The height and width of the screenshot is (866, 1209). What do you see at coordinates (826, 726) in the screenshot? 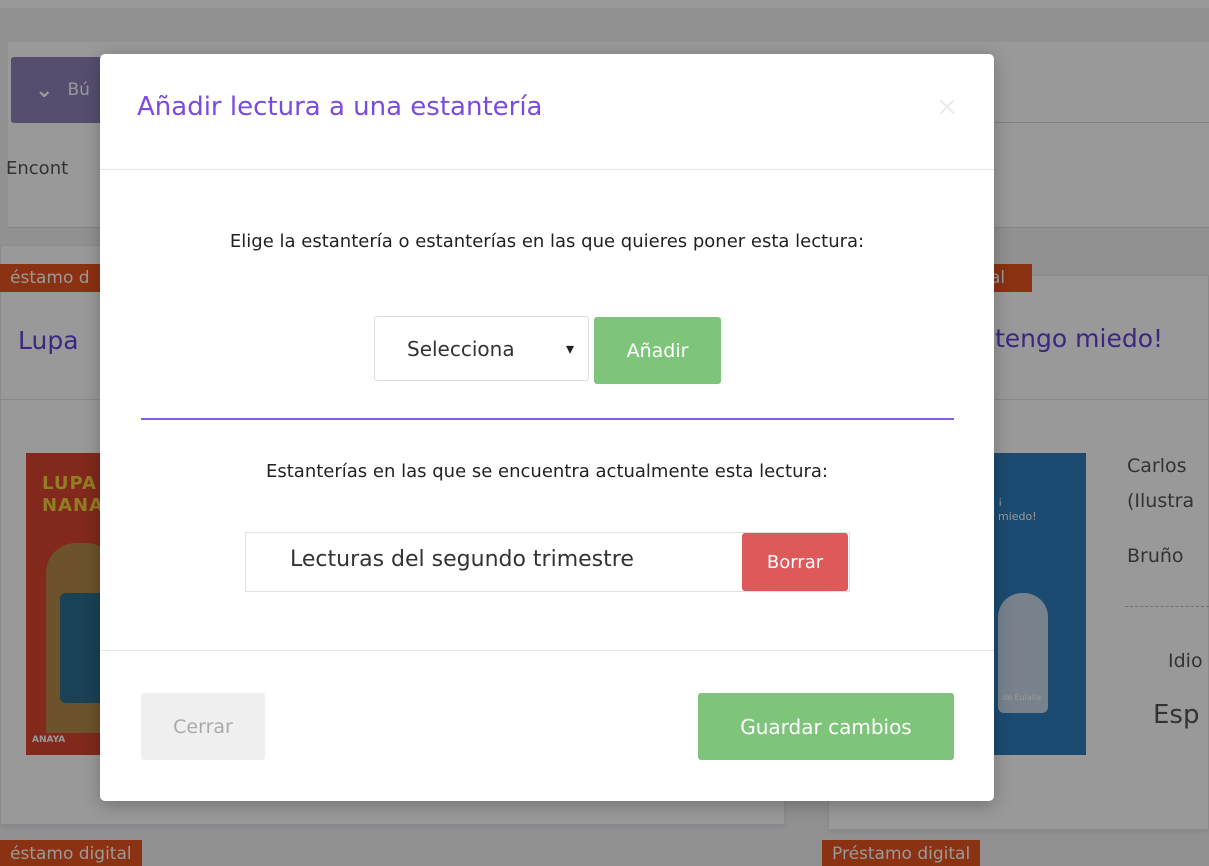
I see `save-changes-button: Guardar cambios` at bounding box center [826, 726].